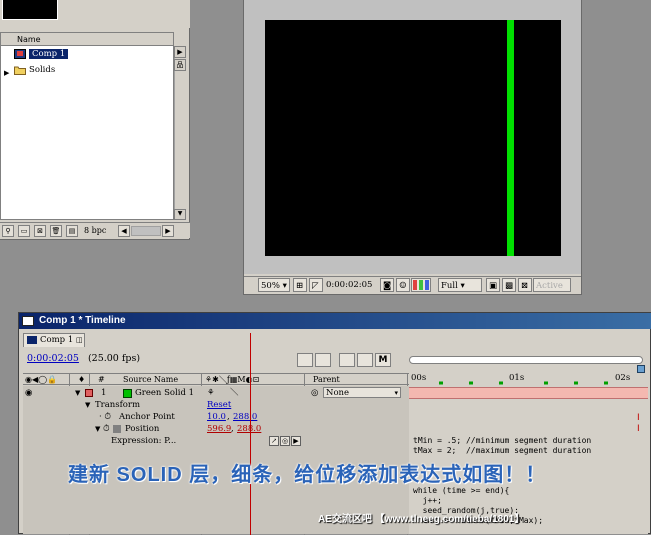 The height and width of the screenshot is (535, 651). Describe the element at coordinates (101, 379) in the screenshot. I see `number-column-icon: #` at that location.